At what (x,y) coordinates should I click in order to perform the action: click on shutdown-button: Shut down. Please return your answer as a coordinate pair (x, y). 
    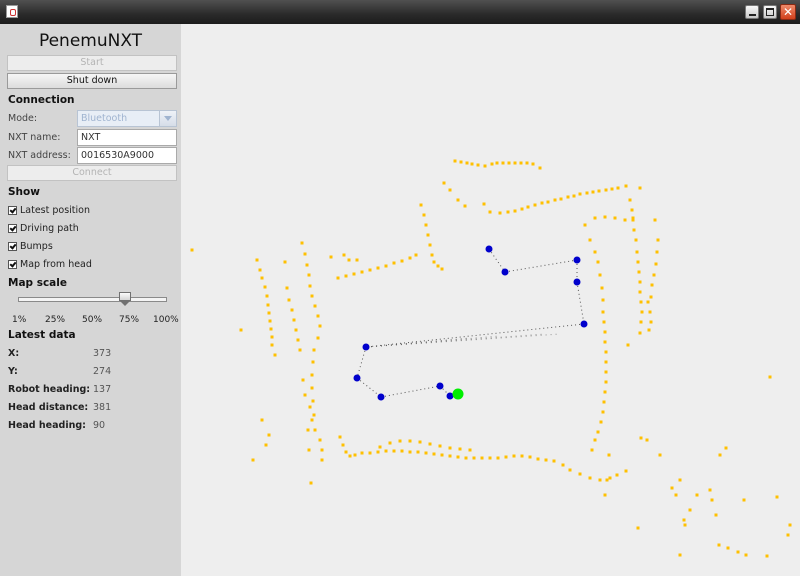
    Looking at the image, I should click on (92, 81).